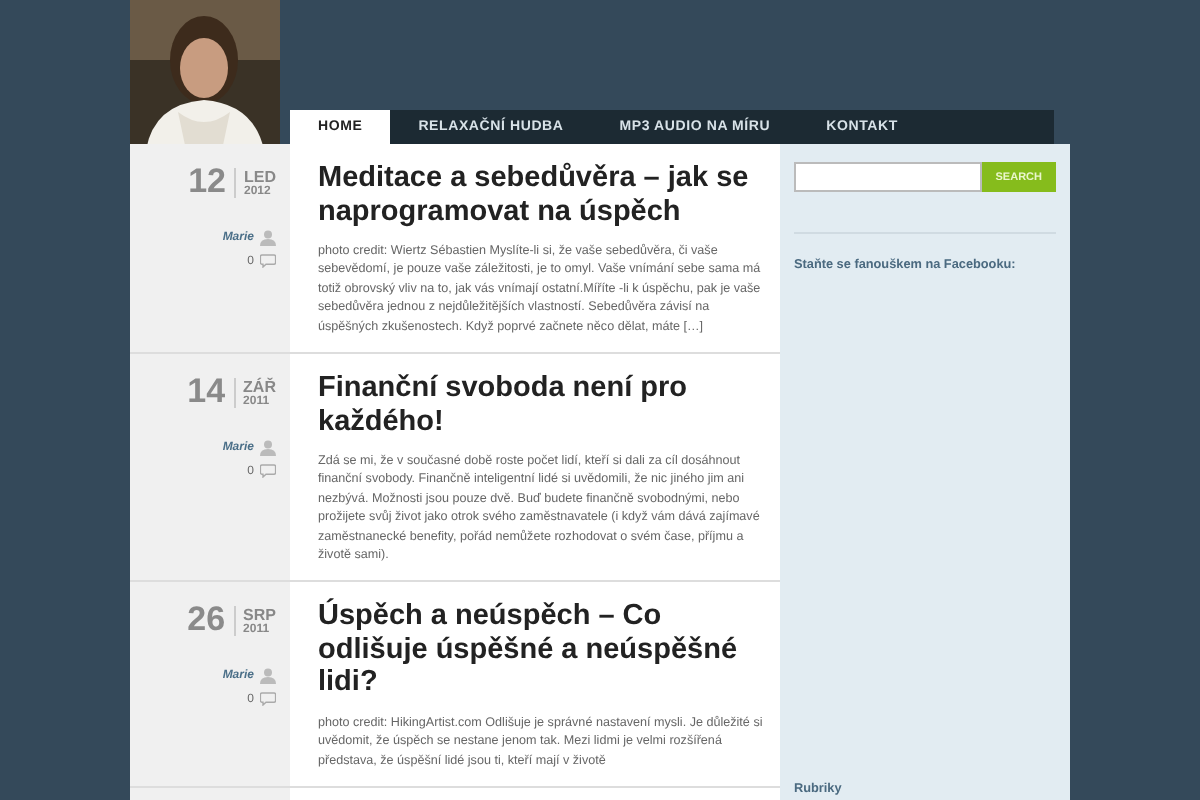  I want to click on search-field, so click(888, 177).